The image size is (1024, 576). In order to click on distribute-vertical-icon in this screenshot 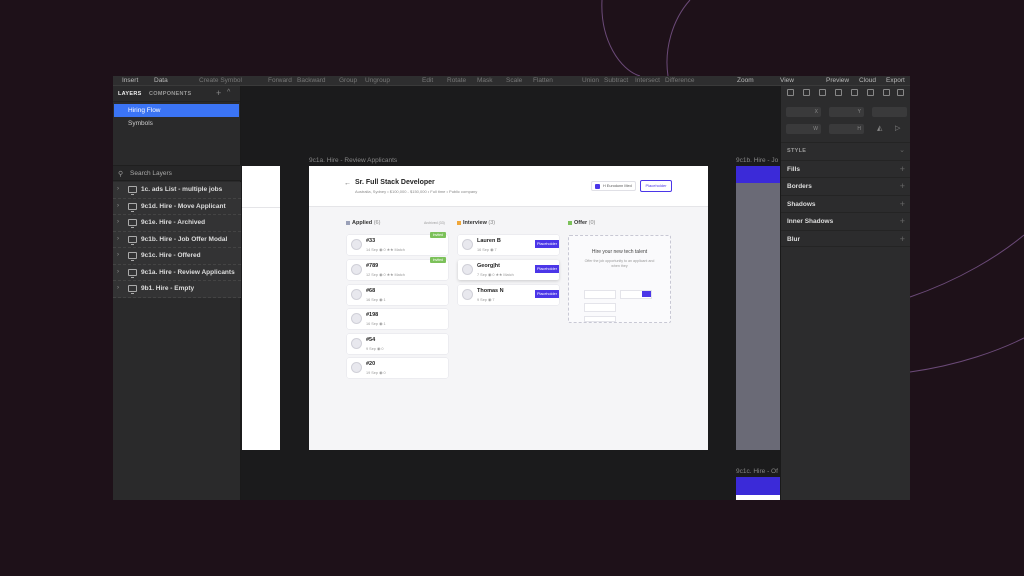, I will do `click(900, 92)`.